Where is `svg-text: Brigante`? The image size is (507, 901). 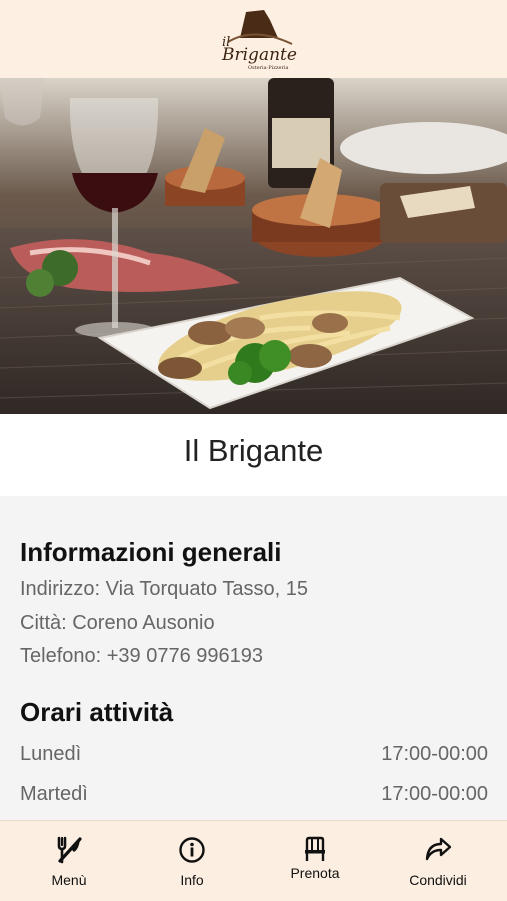
svg-text: Brigante is located at coordinates (259, 55).